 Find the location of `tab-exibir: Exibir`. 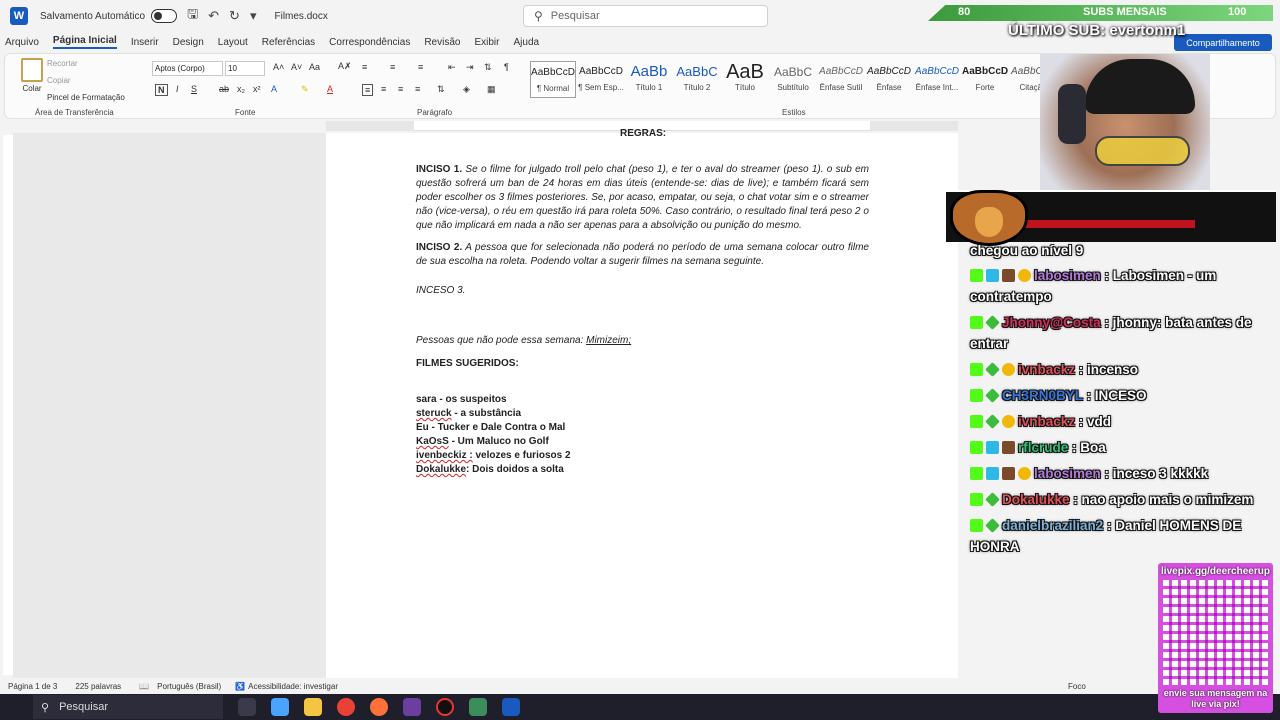

tab-exibir: Exibir is located at coordinates (486, 42).